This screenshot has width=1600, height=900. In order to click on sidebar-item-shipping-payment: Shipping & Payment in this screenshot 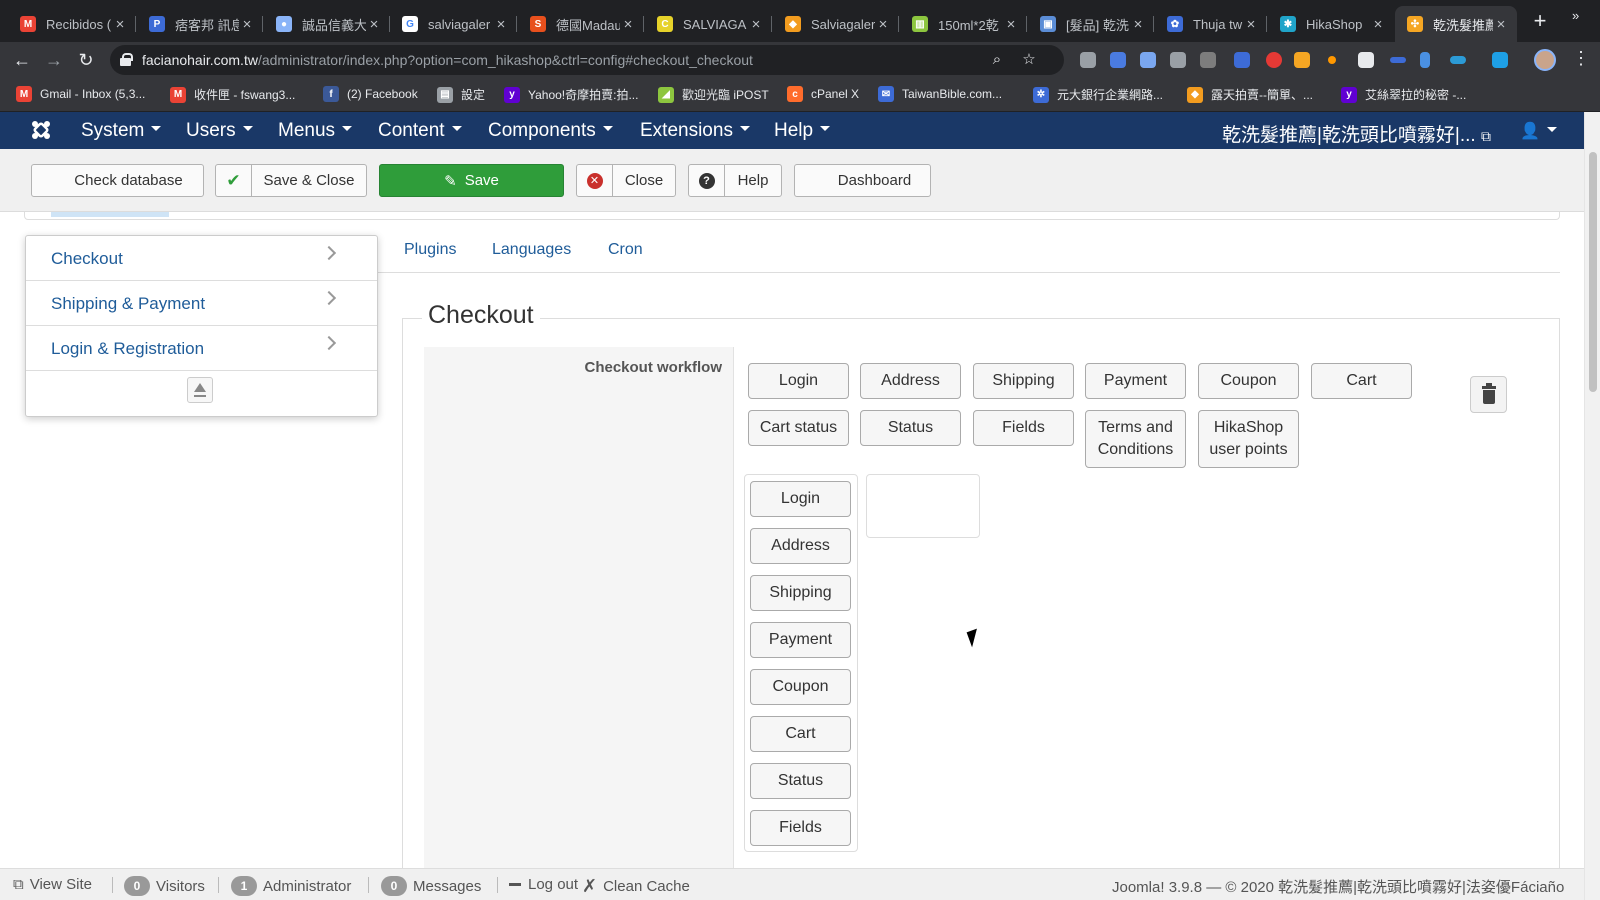, I will do `click(201, 303)`.